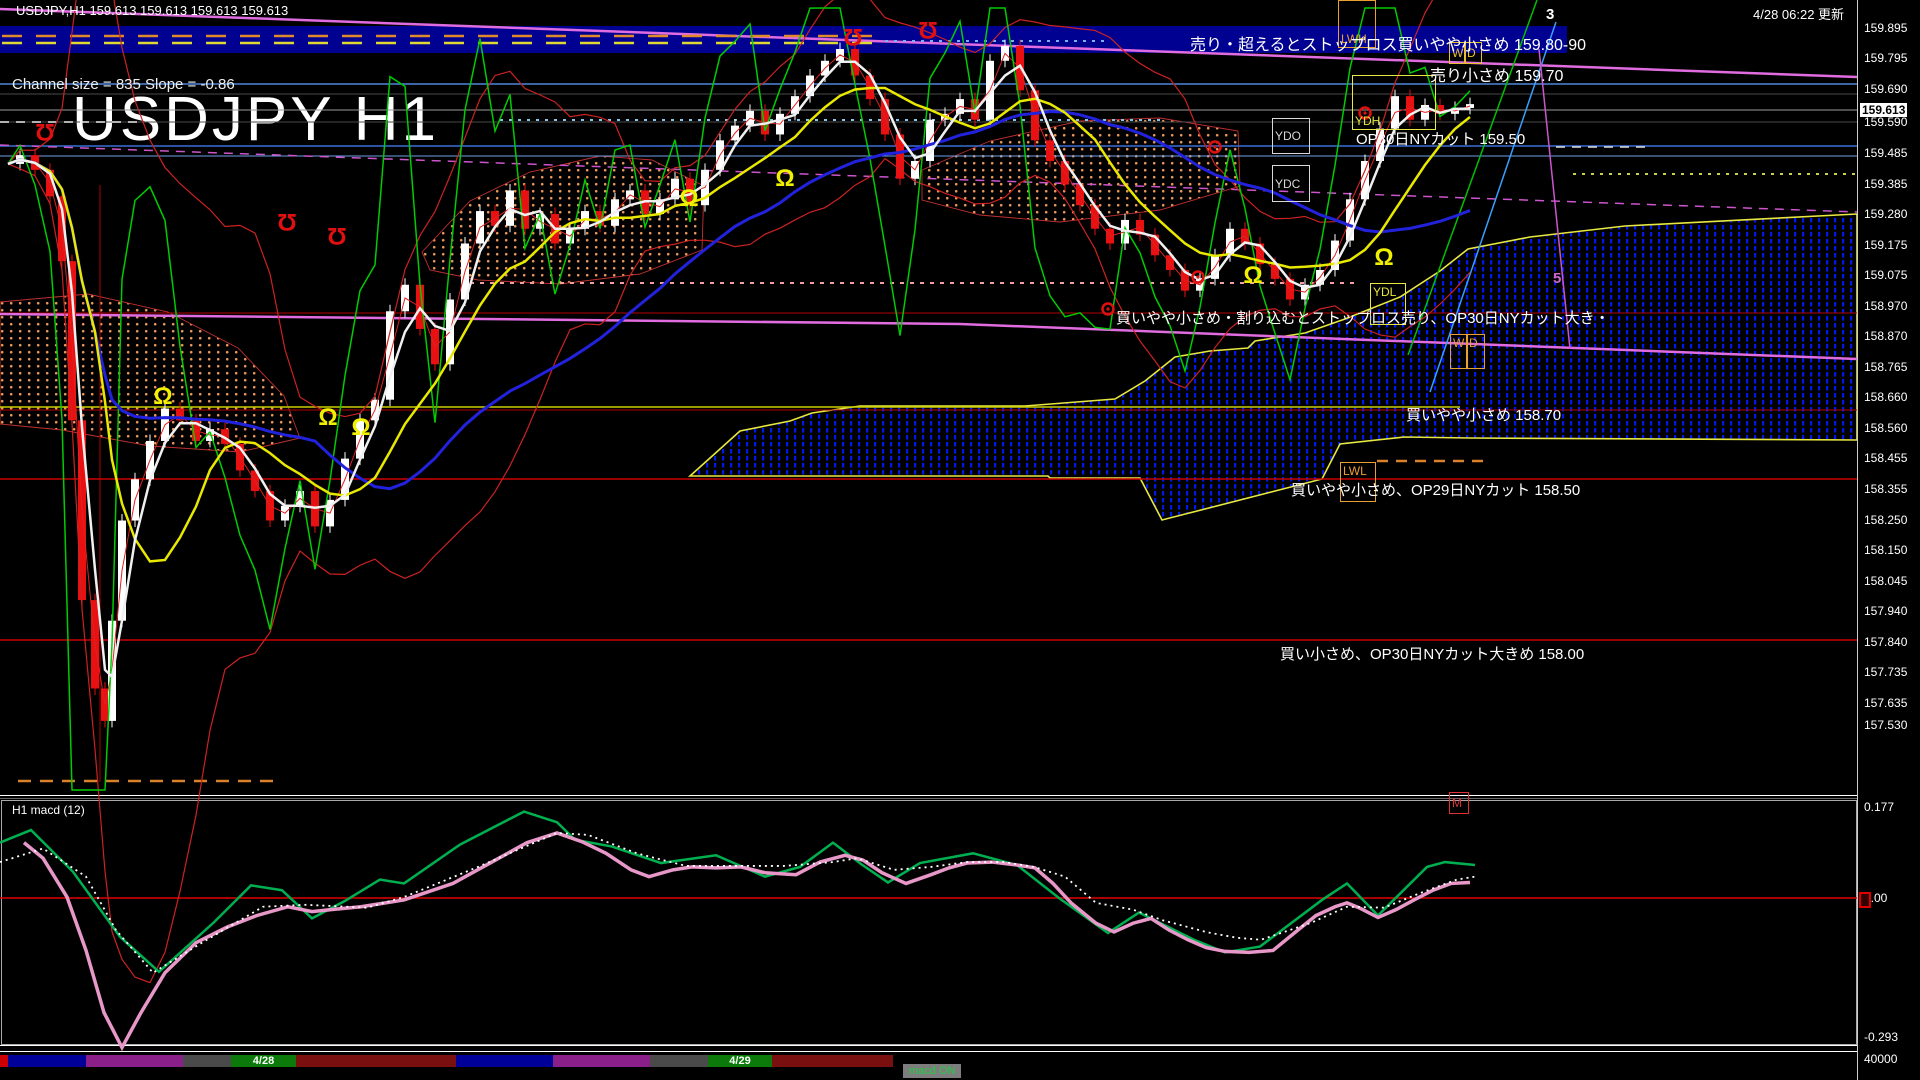  Describe the element at coordinates (1886, 520) in the screenshot. I see `axis-price-label: 158.250` at that location.